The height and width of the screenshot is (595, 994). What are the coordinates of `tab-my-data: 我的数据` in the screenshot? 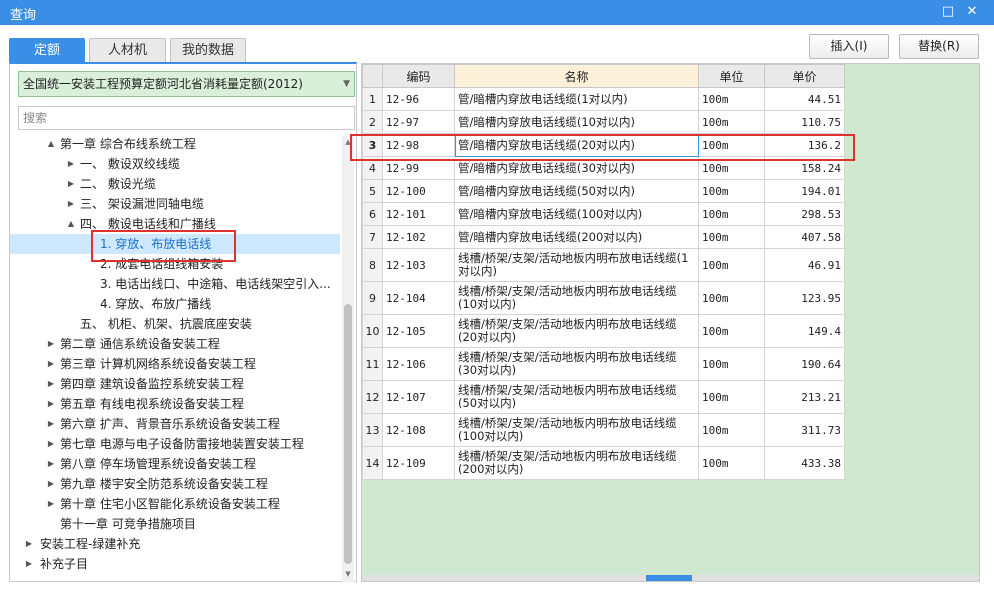 It's located at (208, 50).